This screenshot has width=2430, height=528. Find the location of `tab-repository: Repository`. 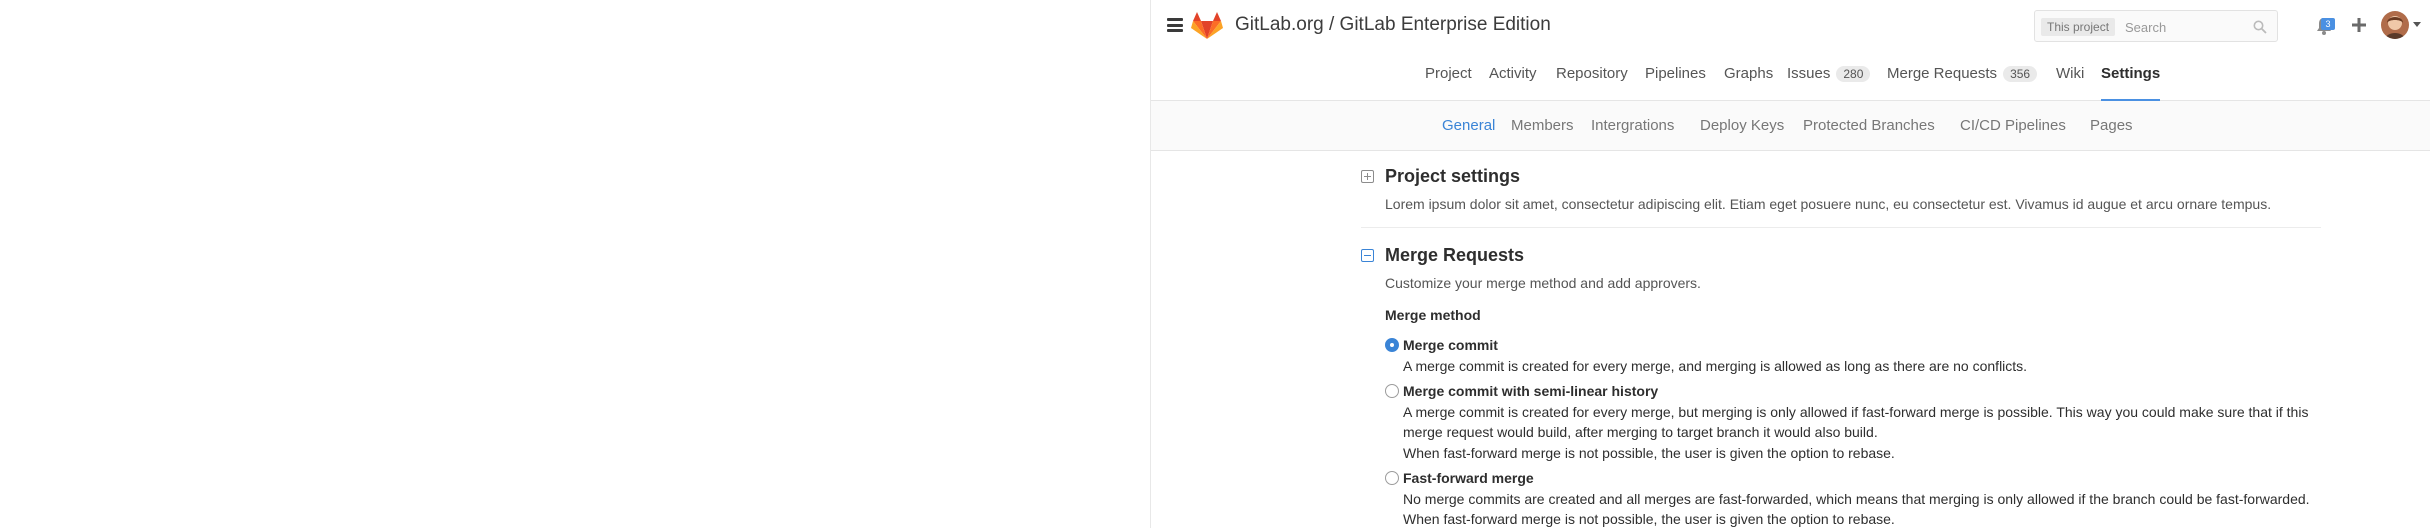

tab-repository: Repository is located at coordinates (1592, 83).